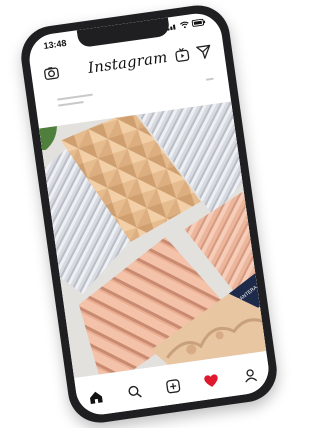  What do you see at coordinates (204, 52) in the screenshot?
I see `direct-message-icon` at bounding box center [204, 52].